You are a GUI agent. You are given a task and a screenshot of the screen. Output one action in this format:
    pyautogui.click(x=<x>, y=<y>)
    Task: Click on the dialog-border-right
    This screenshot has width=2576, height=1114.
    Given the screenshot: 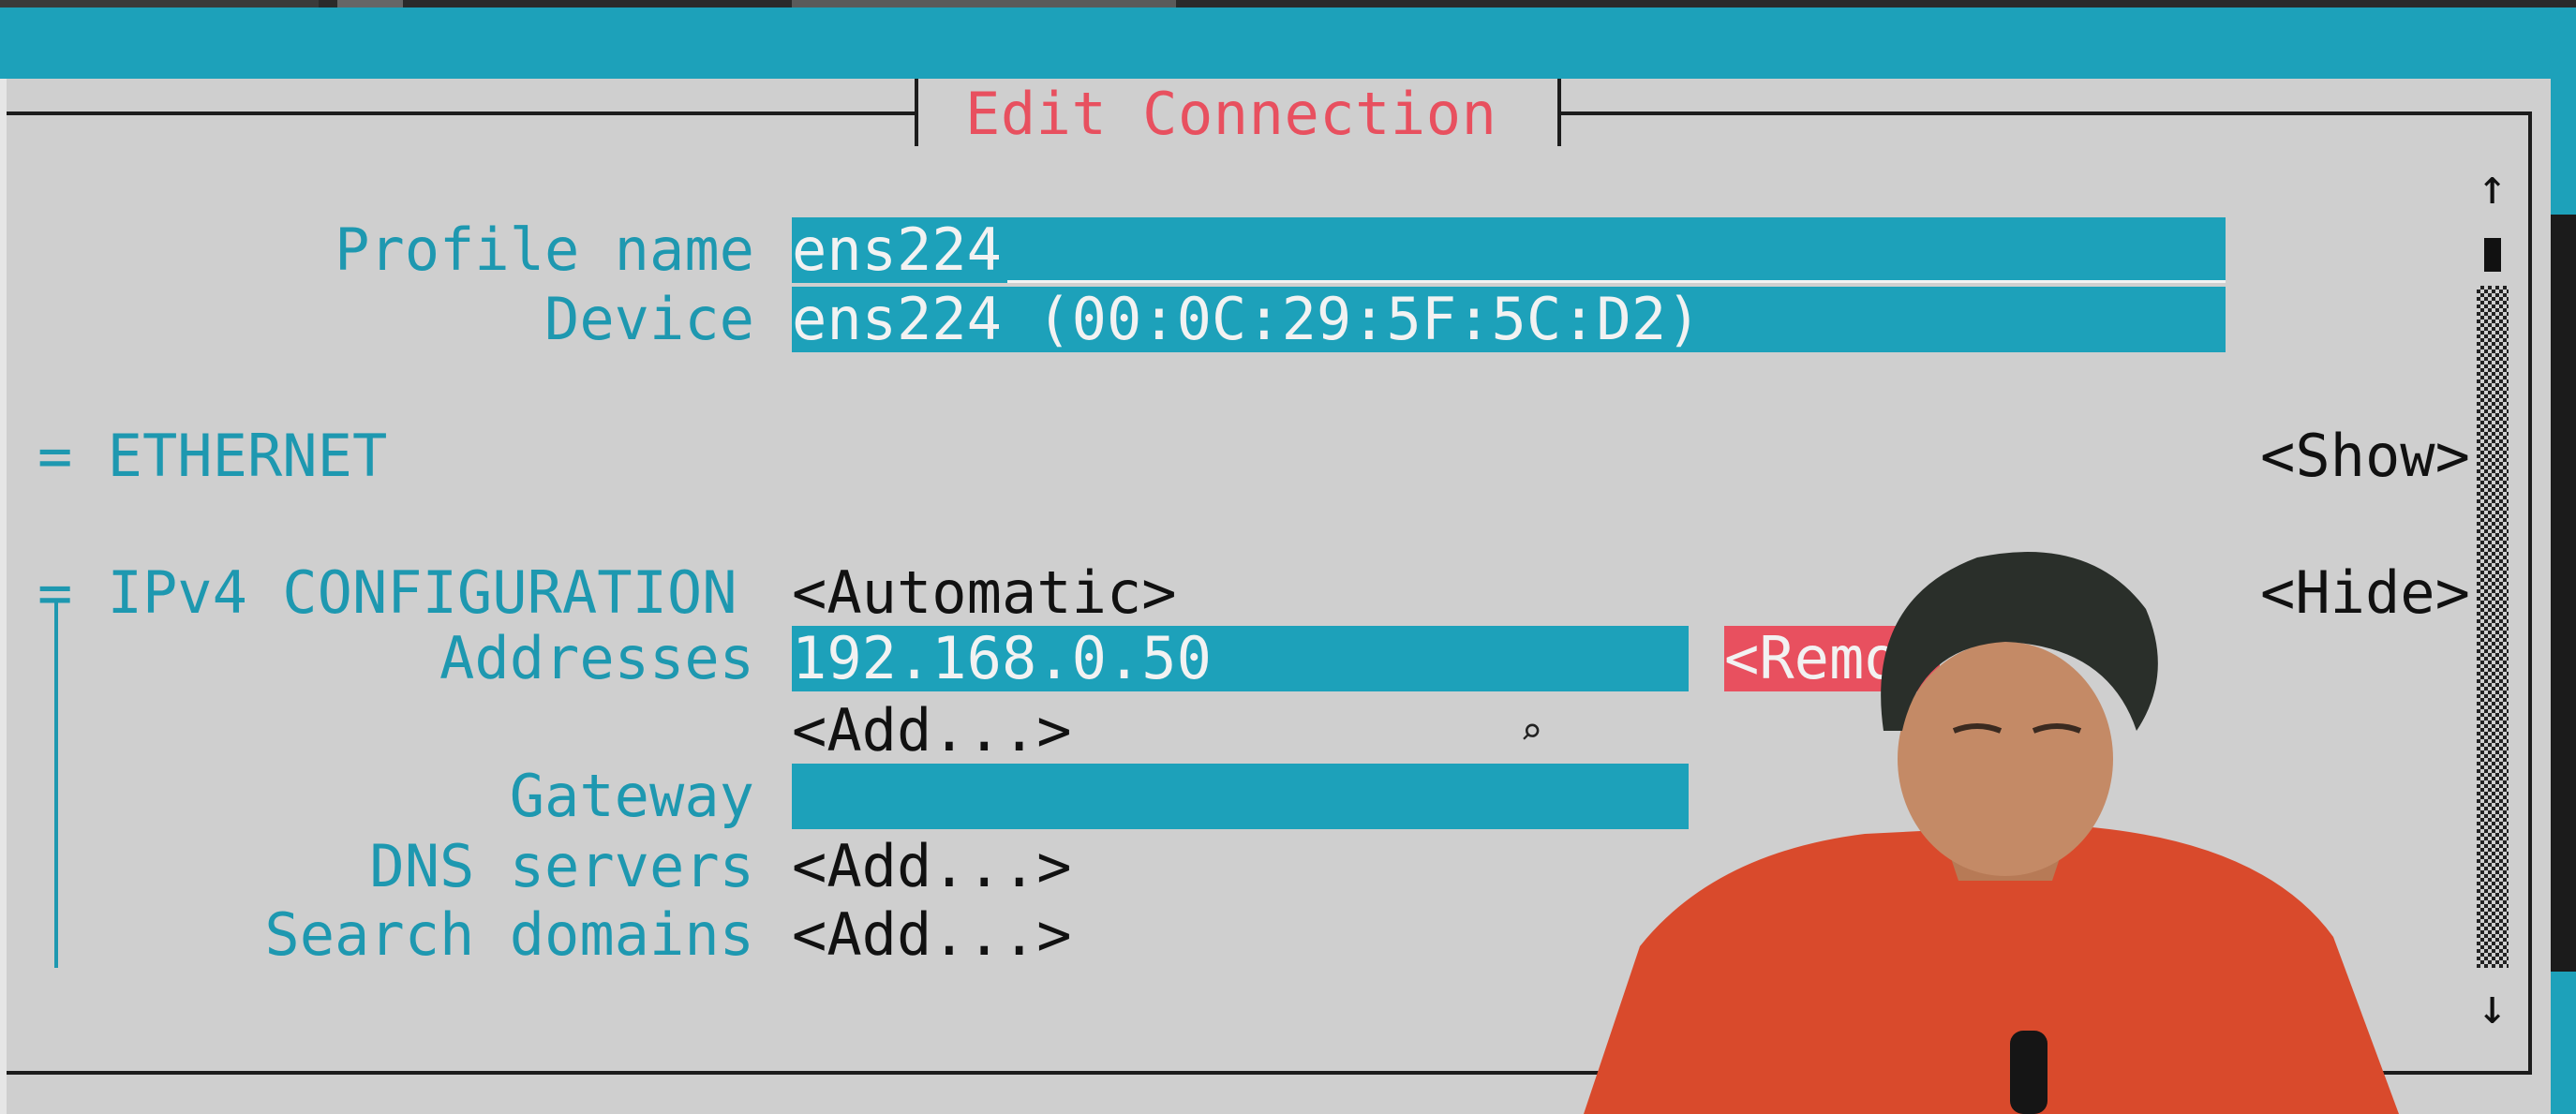 What is the action you would take?
    pyautogui.click(x=2530, y=593)
    